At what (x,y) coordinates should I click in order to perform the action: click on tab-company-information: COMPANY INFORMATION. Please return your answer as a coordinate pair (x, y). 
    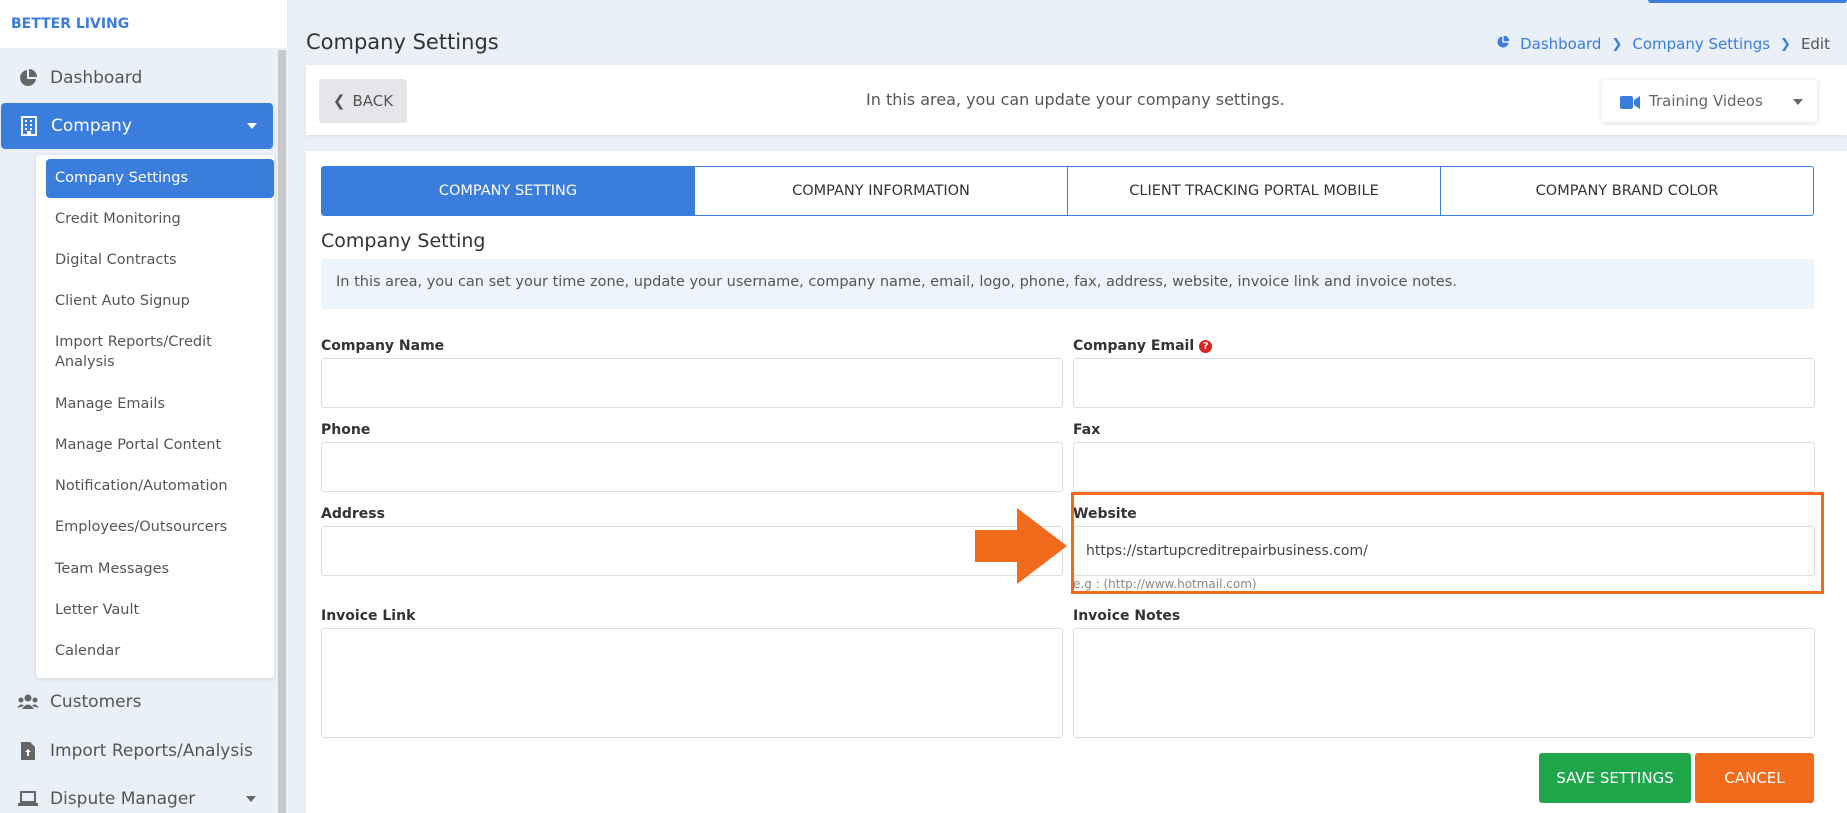
    Looking at the image, I should click on (881, 191).